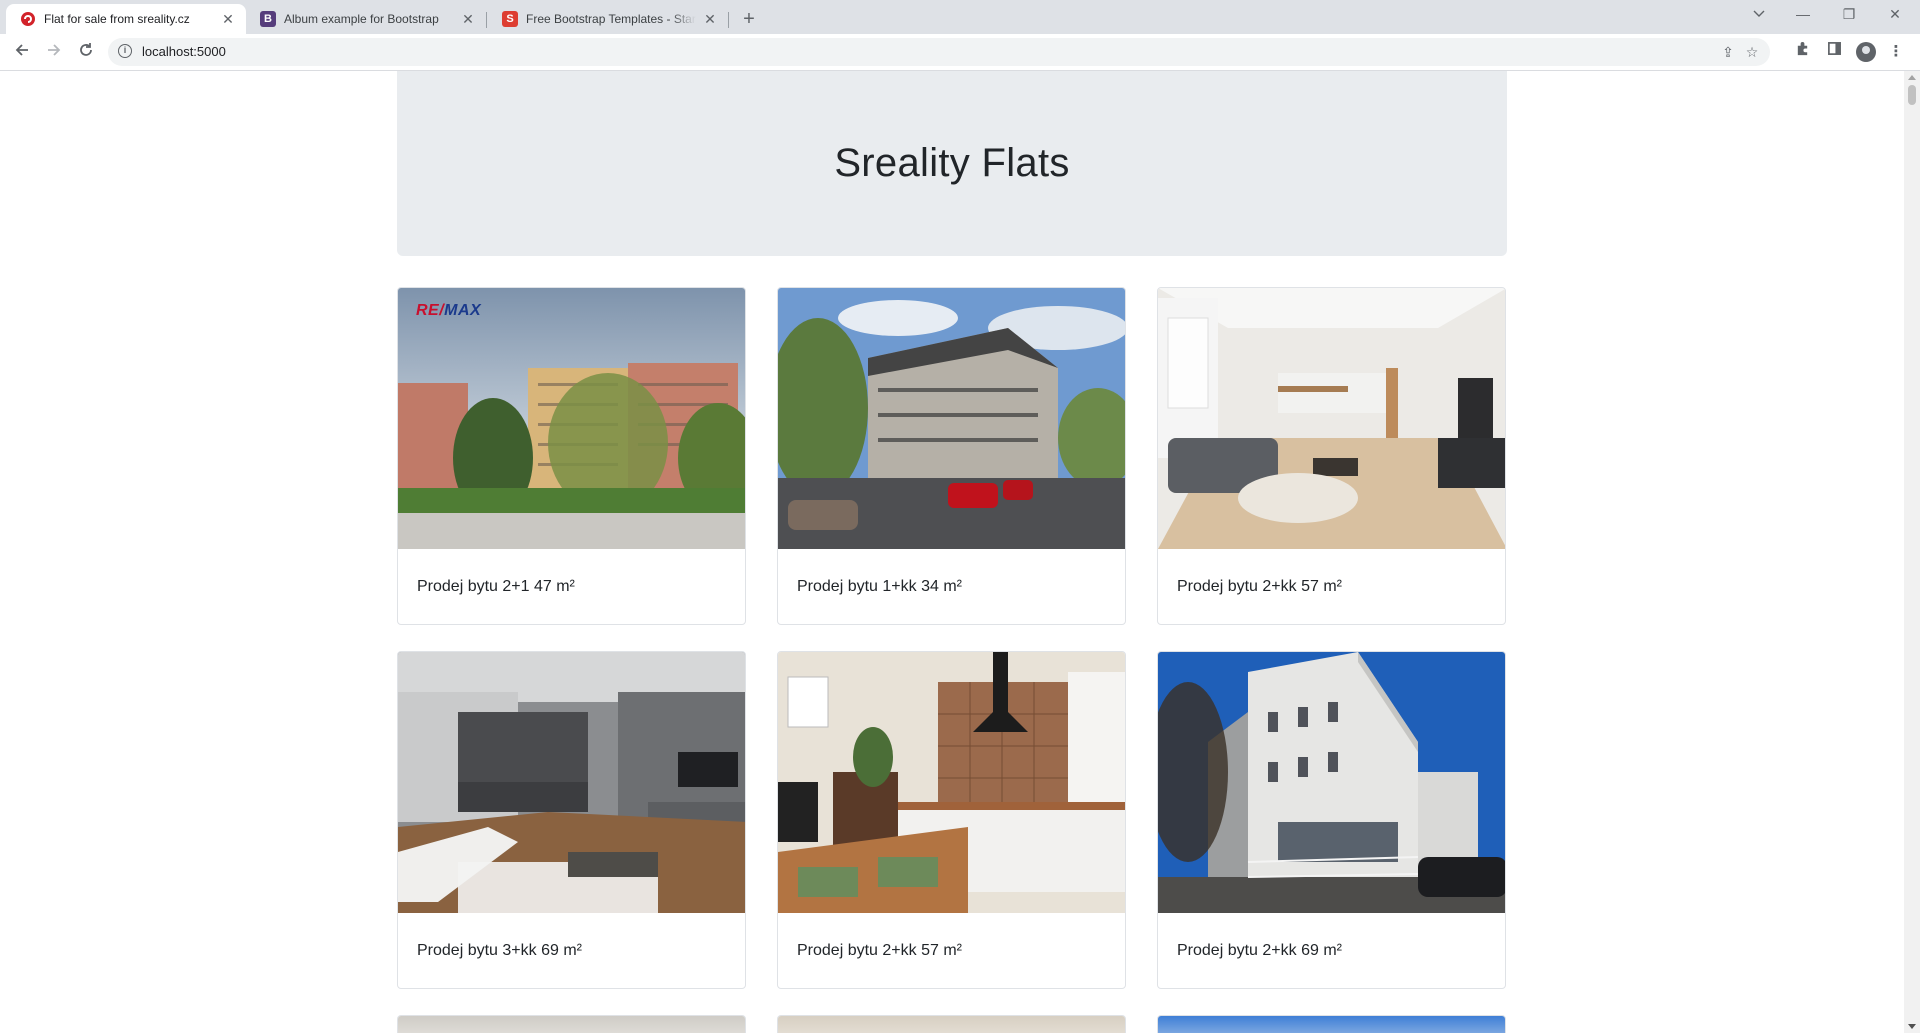 Image resolution: width=1920 pixels, height=1033 pixels. I want to click on restore-button: ❐, so click(1849, 15).